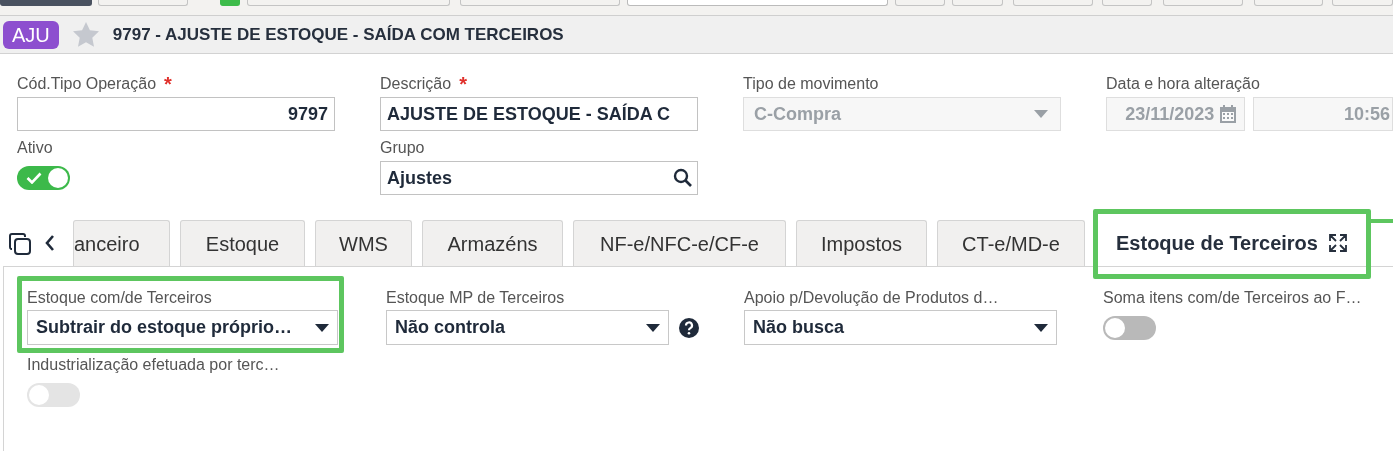 The image size is (1393, 451). What do you see at coordinates (1183, 84) in the screenshot?
I see `field-label: Data e hora alteração` at bounding box center [1183, 84].